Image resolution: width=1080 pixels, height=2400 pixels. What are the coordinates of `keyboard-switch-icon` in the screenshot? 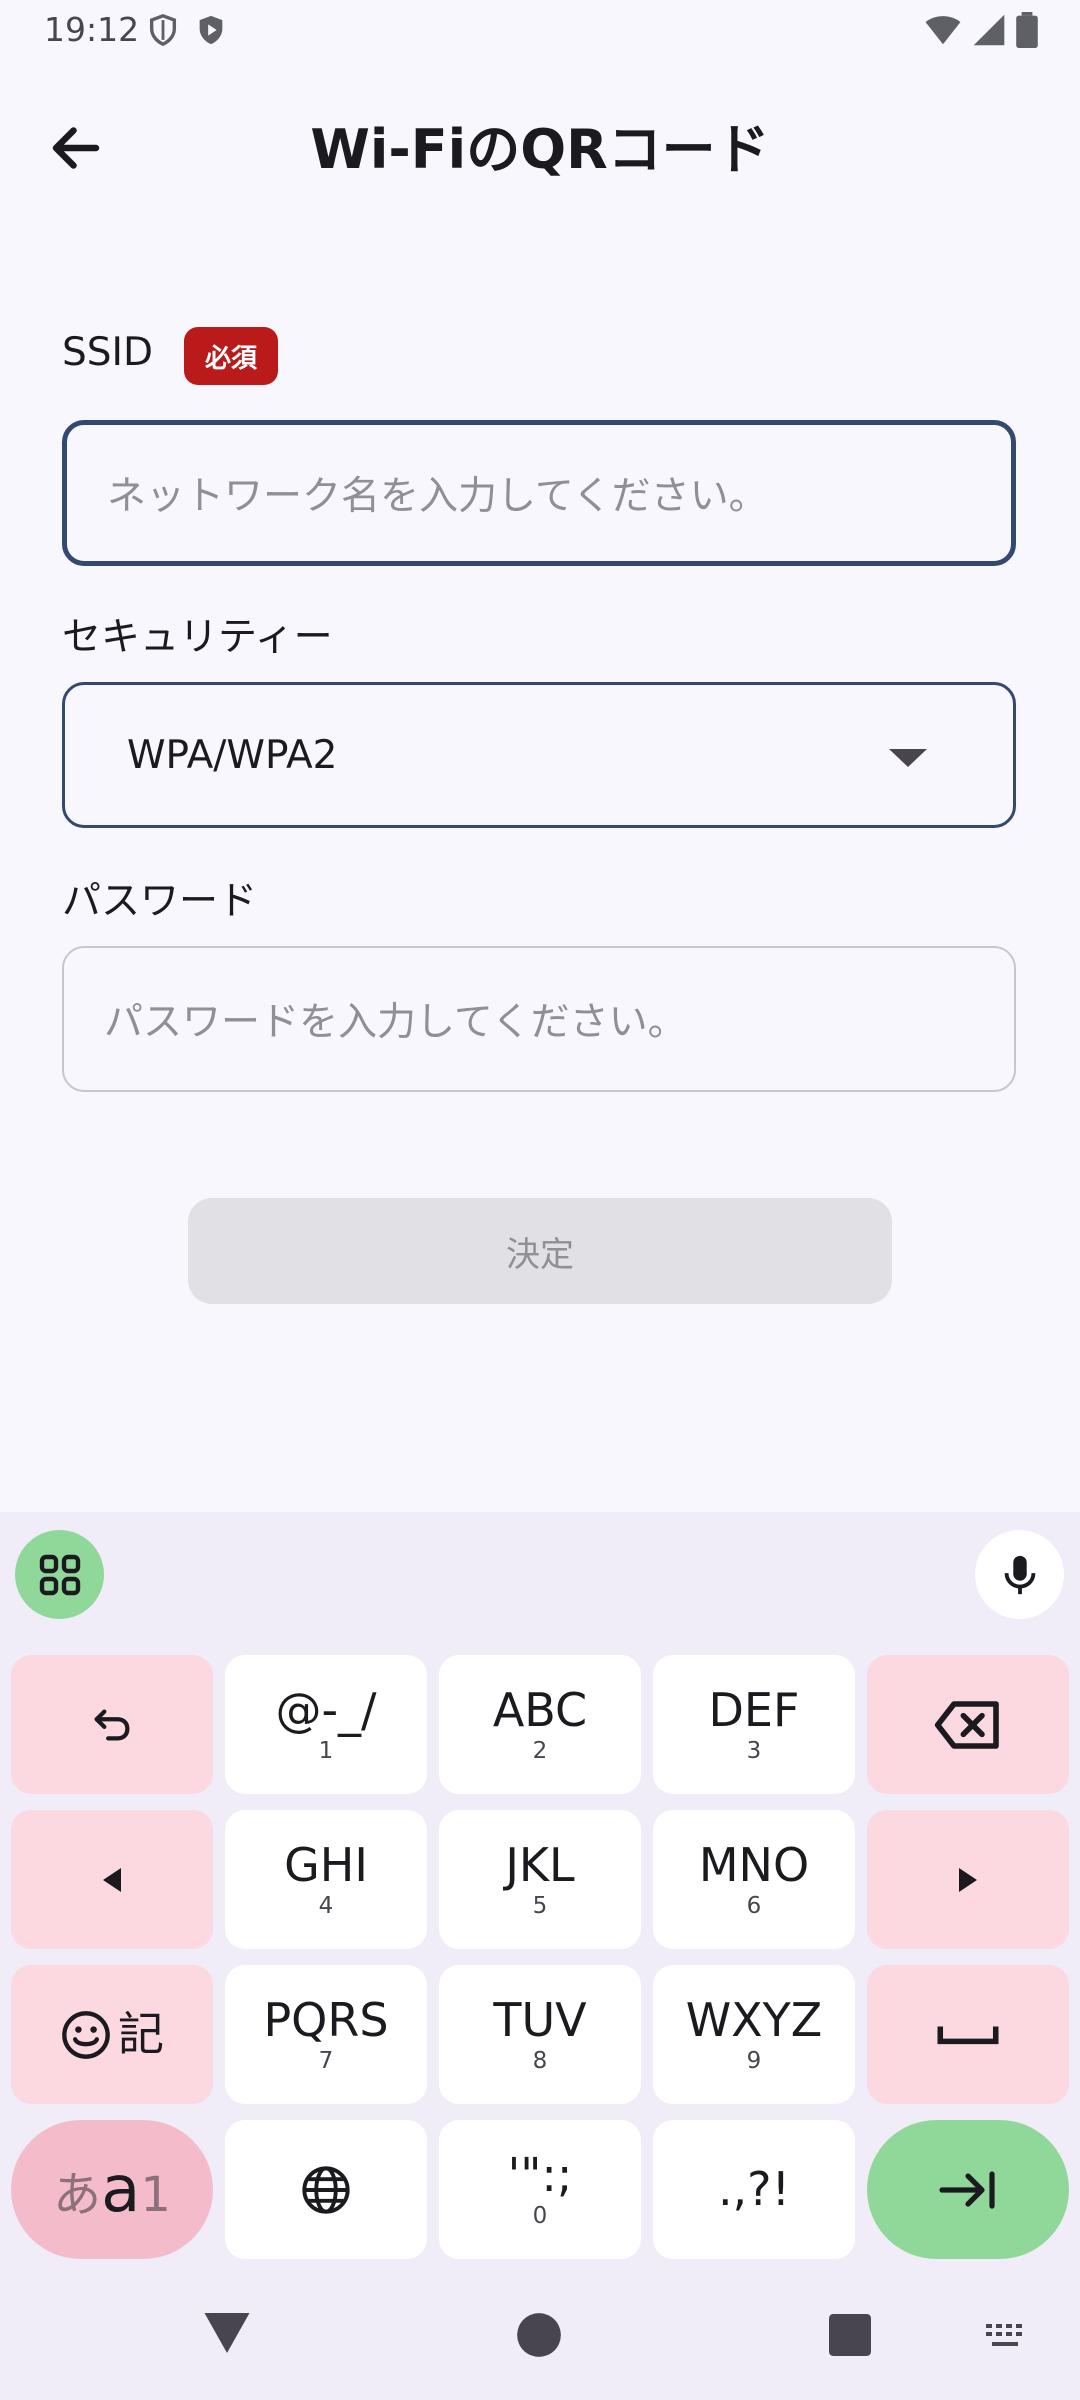 It's located at (1004, 2335).